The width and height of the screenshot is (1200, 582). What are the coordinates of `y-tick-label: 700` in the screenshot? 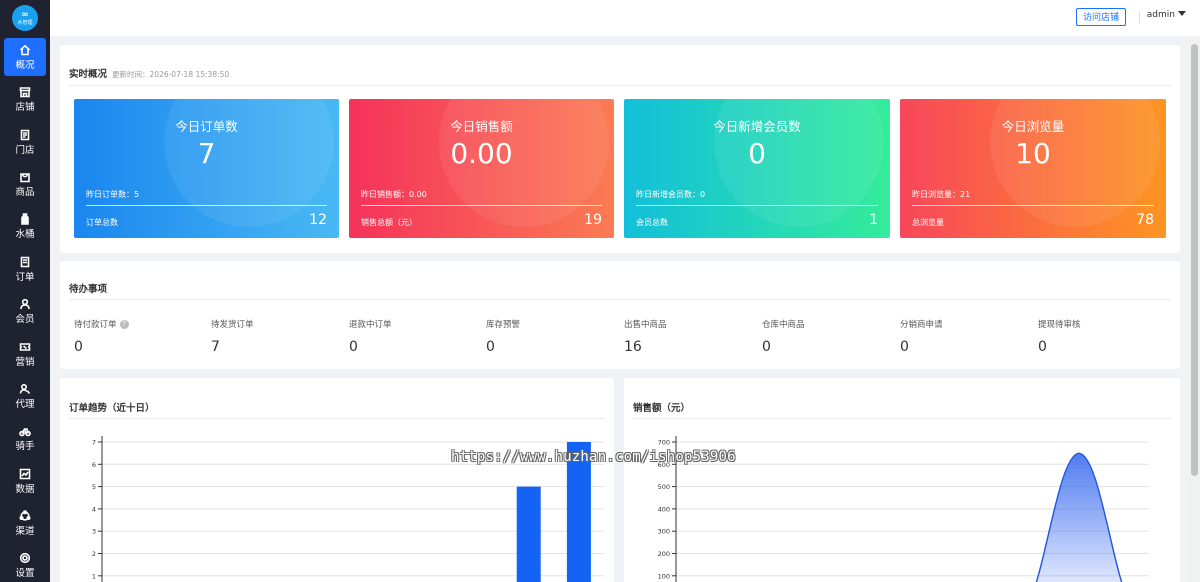 It's located at (664, 443).